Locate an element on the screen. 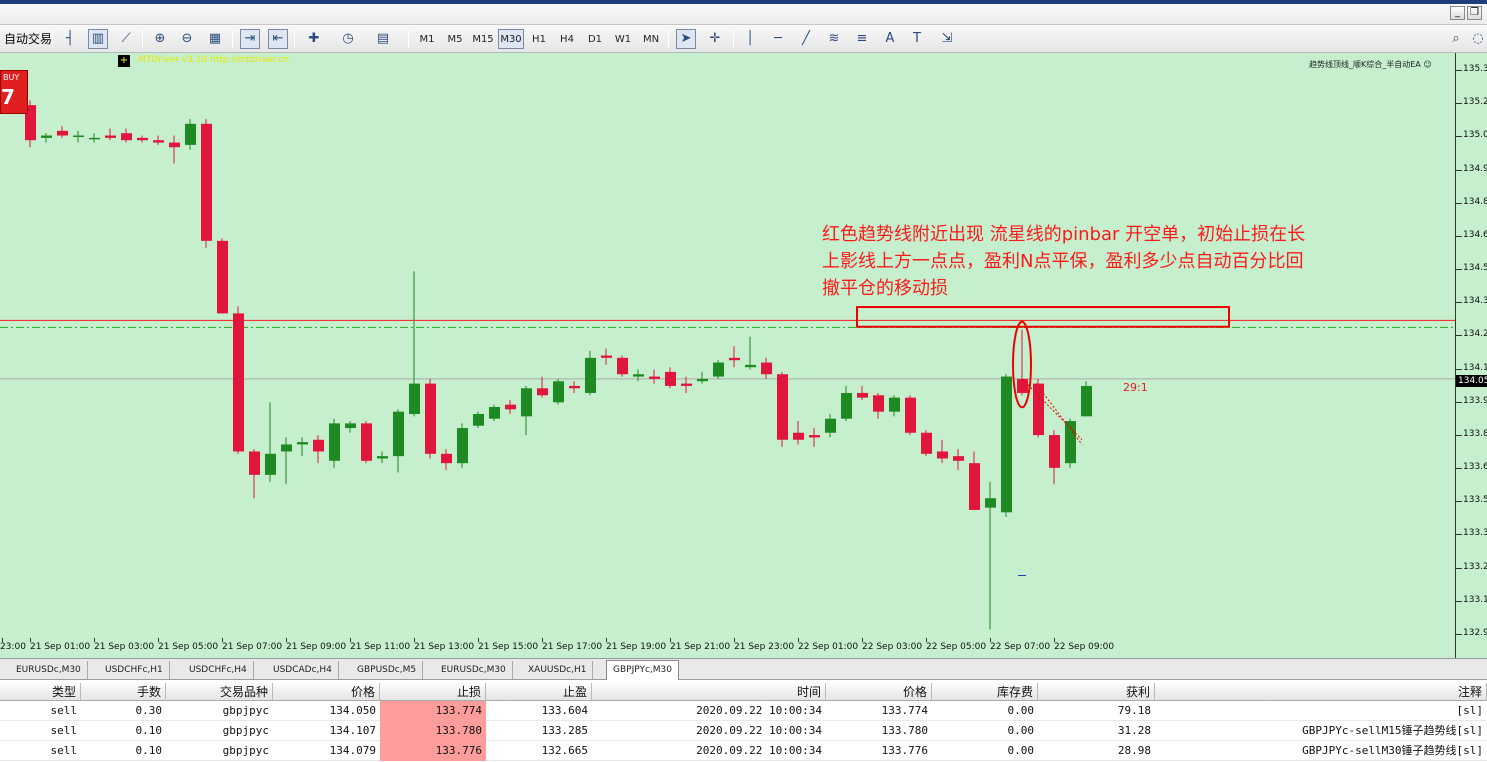 The image size is (1487, 762). crosshair-icon: ✛ is located at coordinates (715, 39).